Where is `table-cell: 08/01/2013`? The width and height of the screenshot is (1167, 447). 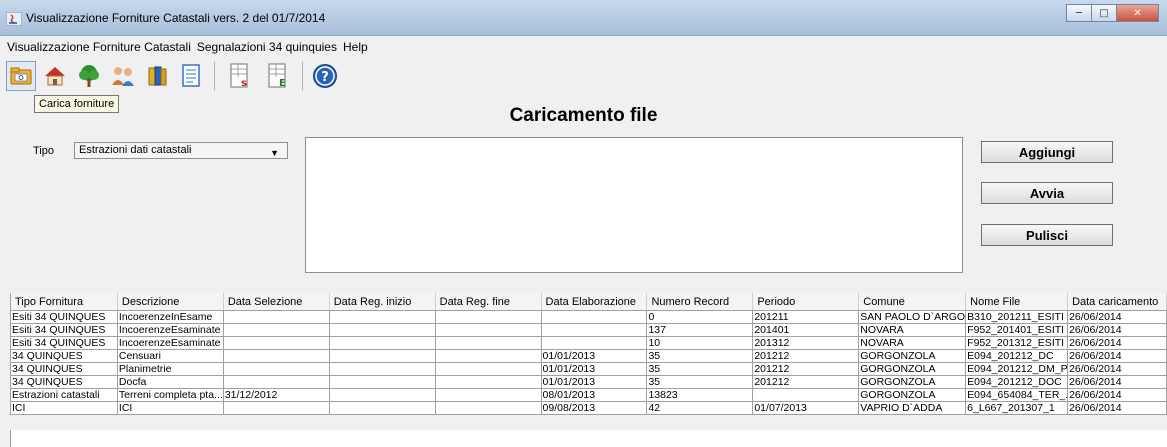
table-cell: 08/01/2013 is located at coordinates (595, 395).